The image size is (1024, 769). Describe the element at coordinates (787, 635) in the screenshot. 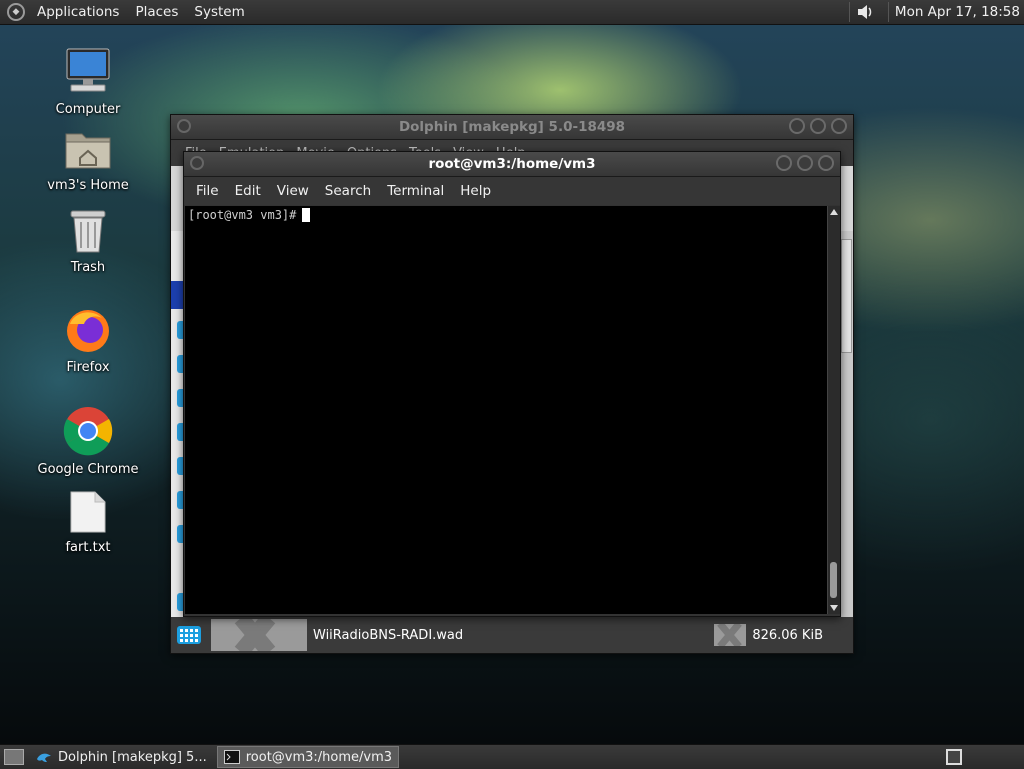

I see `selected-filesize: 826.06 KiB` at that location.